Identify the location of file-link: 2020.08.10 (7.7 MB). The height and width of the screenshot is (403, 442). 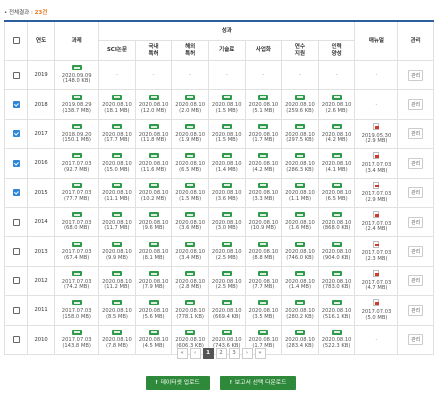
(264, 281).